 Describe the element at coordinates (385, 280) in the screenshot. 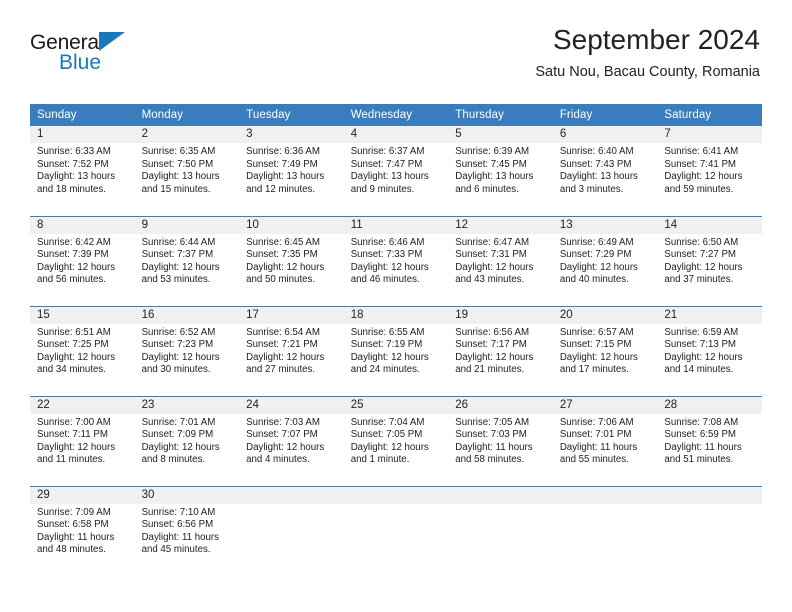

I see `daylight-text-line2: and 46 minutes.` at that location.